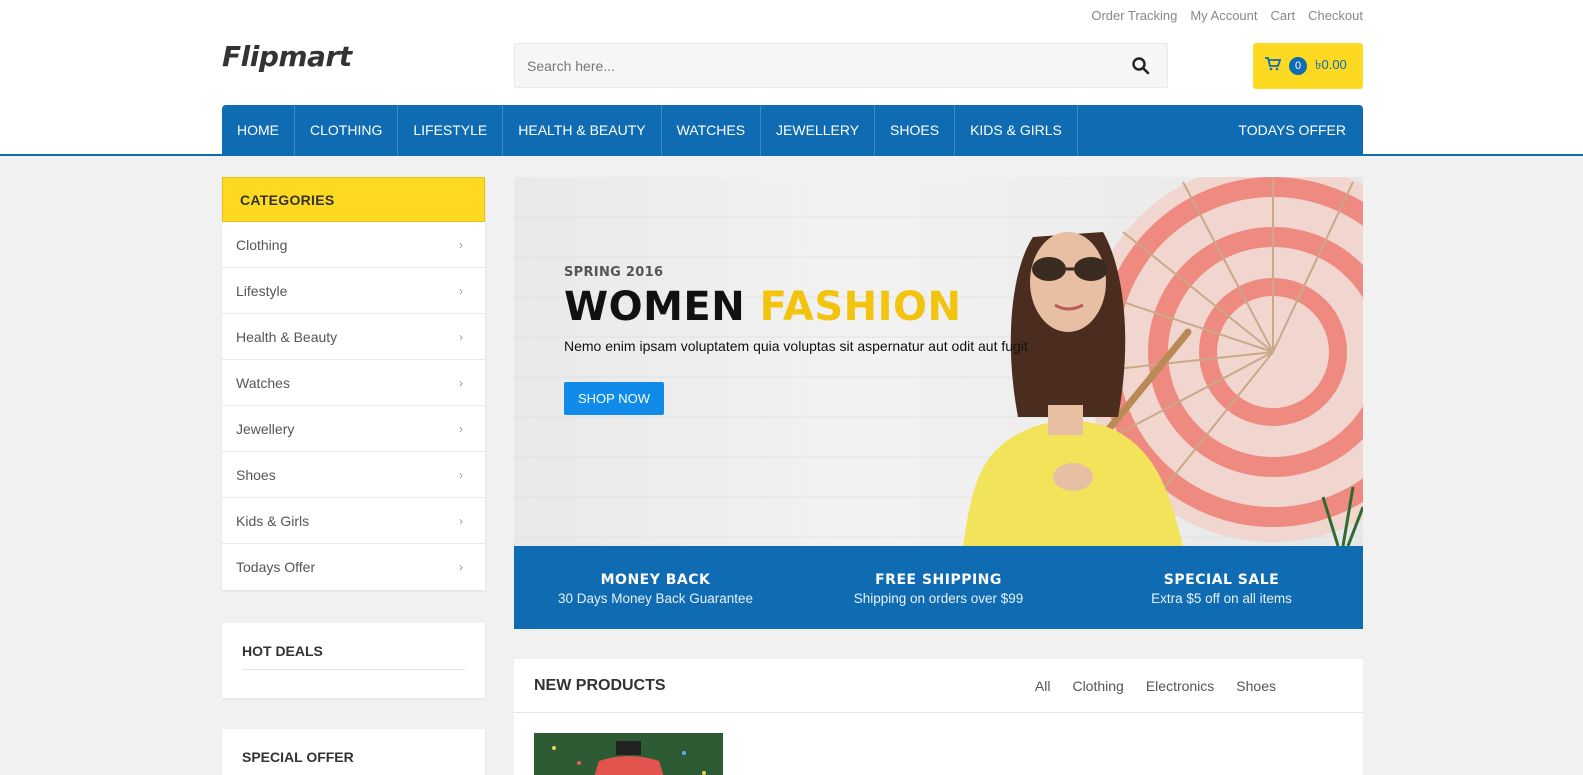  What do you see at coordinates (1273, 66) in the screenshot?
I see `cart-icon` at bounding box center [1273, 66].